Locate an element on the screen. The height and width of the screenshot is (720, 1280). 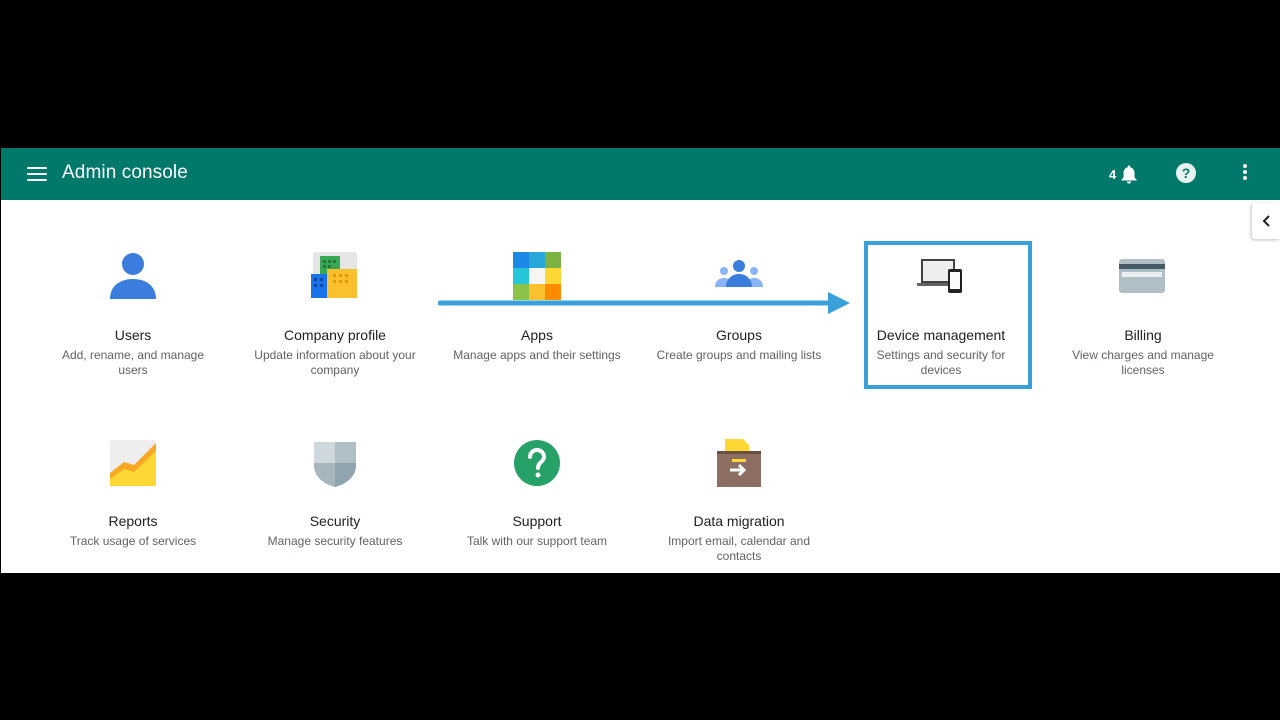
credit-card-icon is located at coordinates (1142, 276).